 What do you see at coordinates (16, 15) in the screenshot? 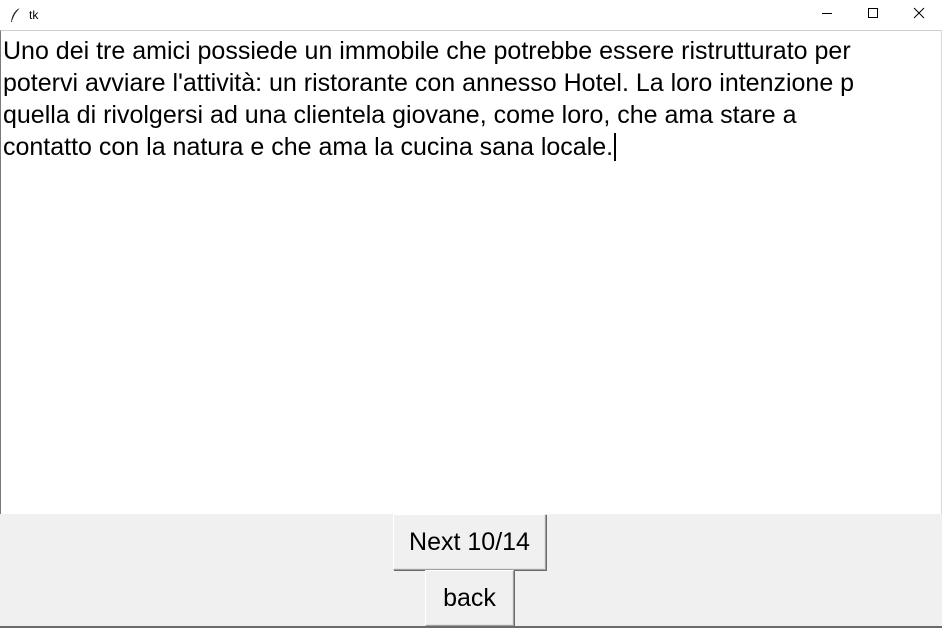
I see `feather-icon` at bounding box center [16, 15].